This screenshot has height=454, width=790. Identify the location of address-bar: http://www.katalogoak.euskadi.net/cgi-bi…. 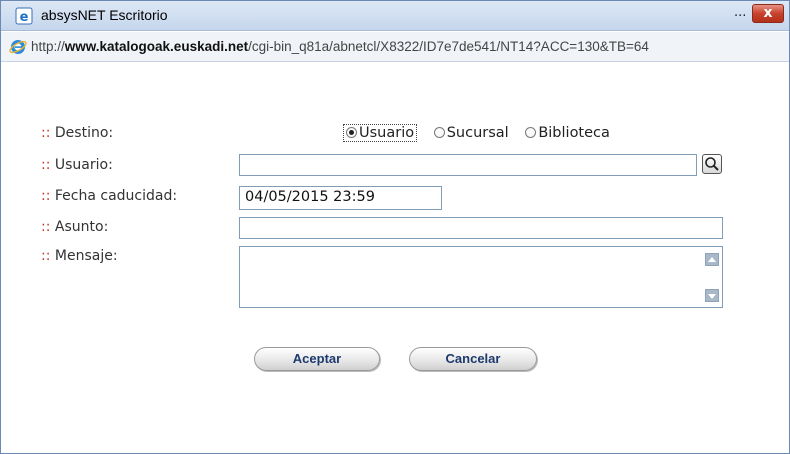
(395, 47).